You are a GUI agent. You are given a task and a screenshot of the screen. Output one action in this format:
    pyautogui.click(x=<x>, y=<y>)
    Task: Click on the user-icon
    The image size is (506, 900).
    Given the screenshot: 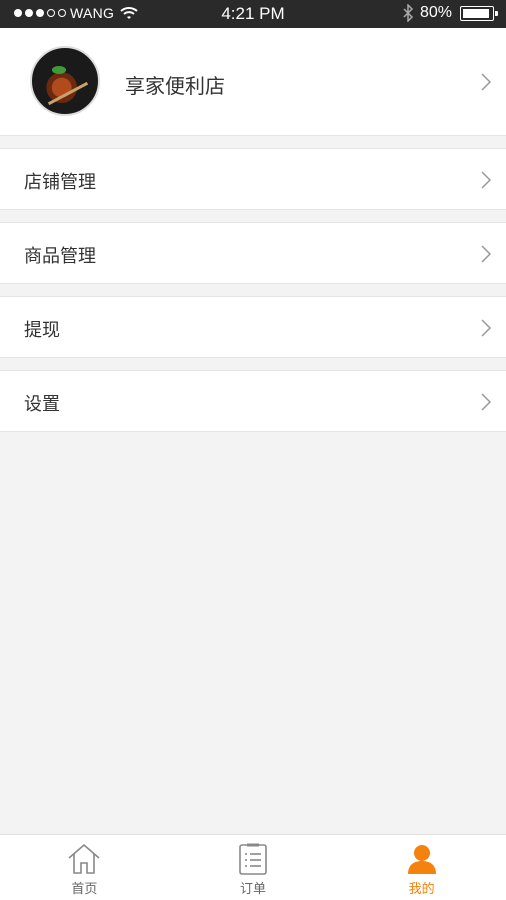 What is the action you would take?
    pyautogui.click(x=421, y=859)
    